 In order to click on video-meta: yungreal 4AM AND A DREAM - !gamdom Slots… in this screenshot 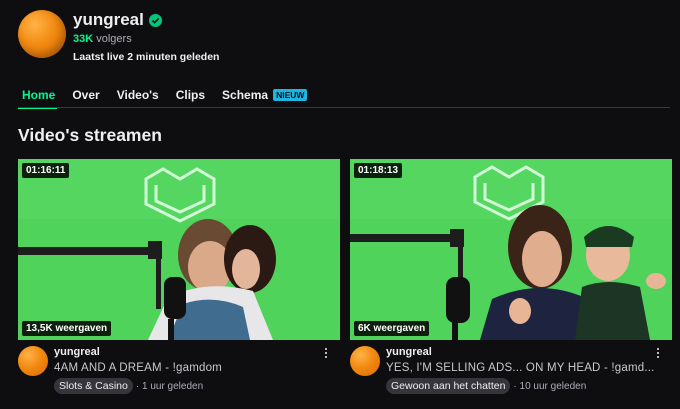, I will do `click(179, 370)`.